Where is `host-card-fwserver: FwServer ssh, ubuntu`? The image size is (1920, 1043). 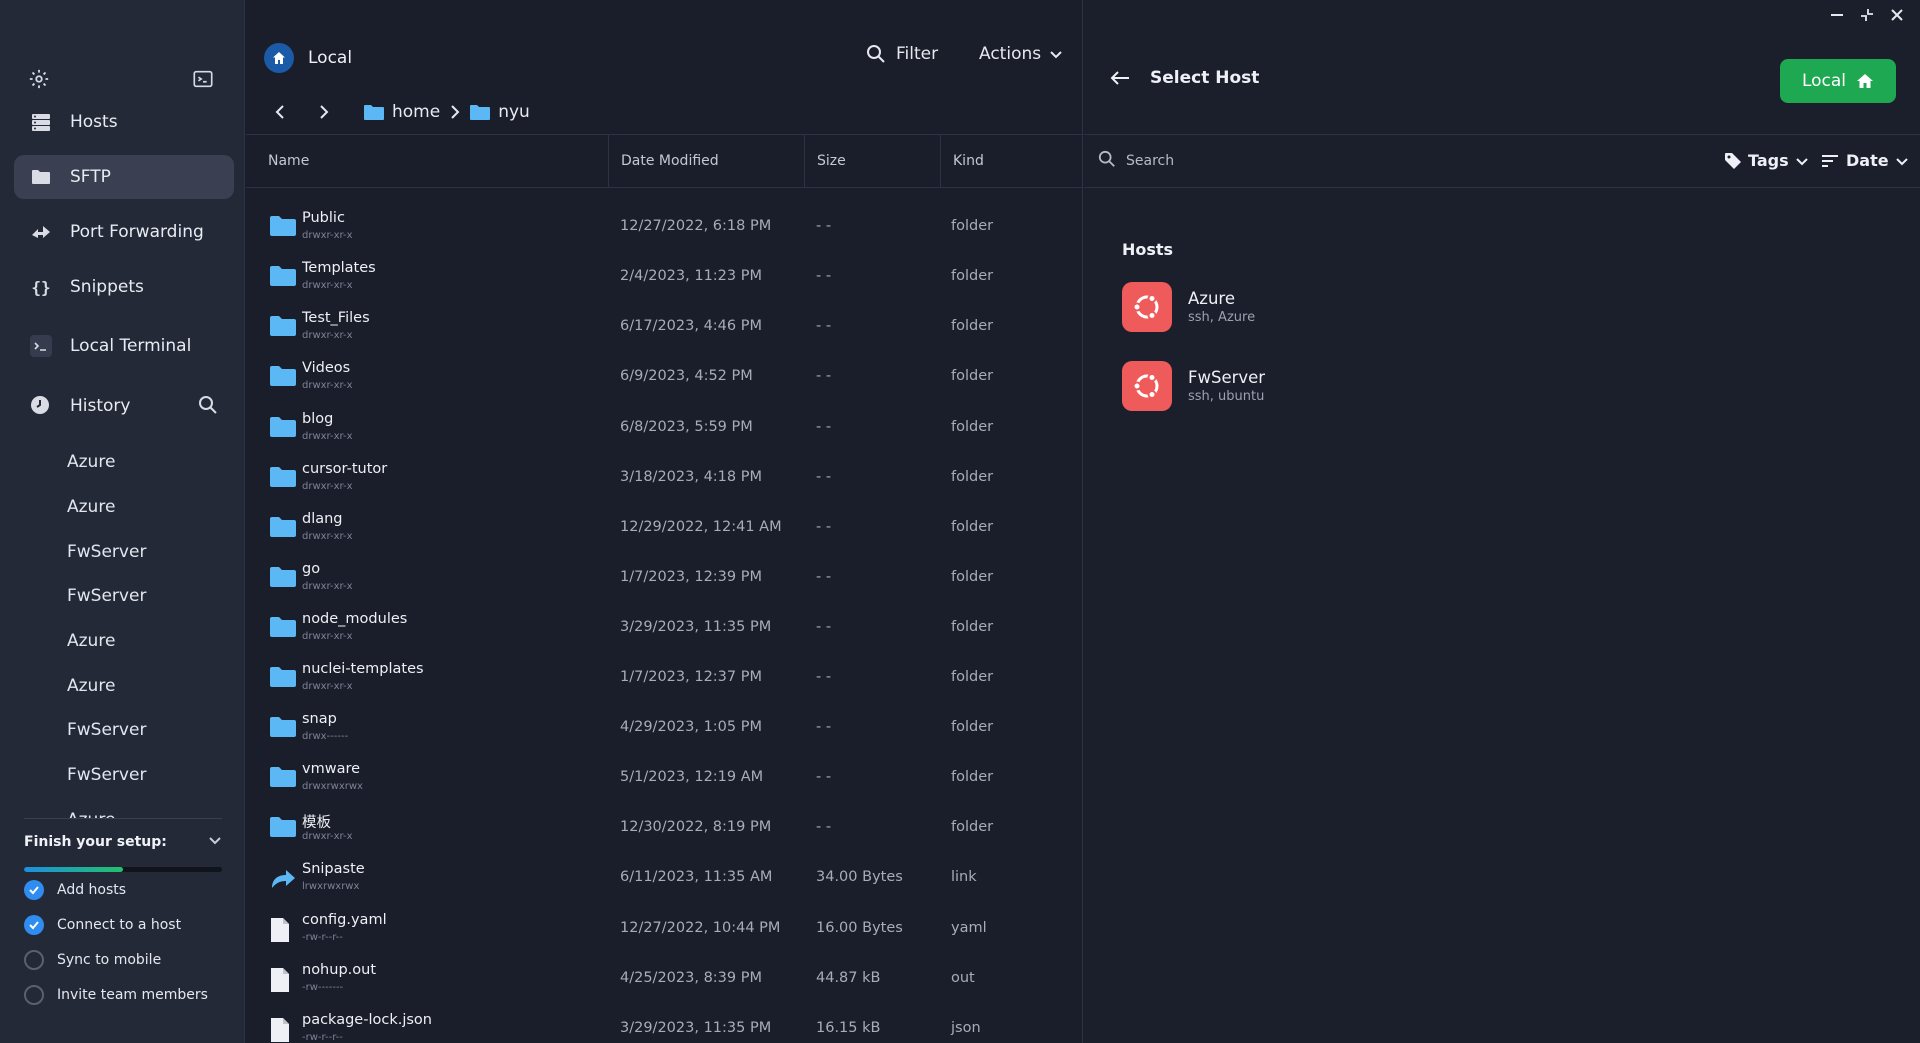
host-card-fwserver: FwServer ssh, ubuntu is located at coordinates (1272, 386).